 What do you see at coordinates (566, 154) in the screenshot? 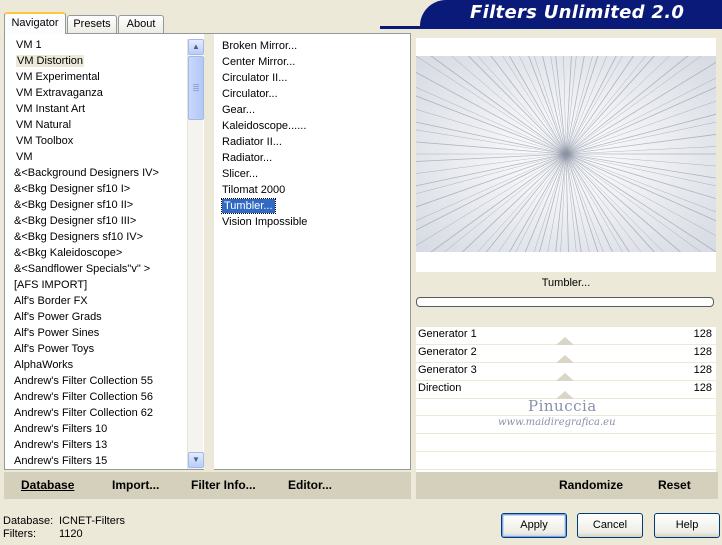
I see `preview-image` at bounding box center [566, 154].